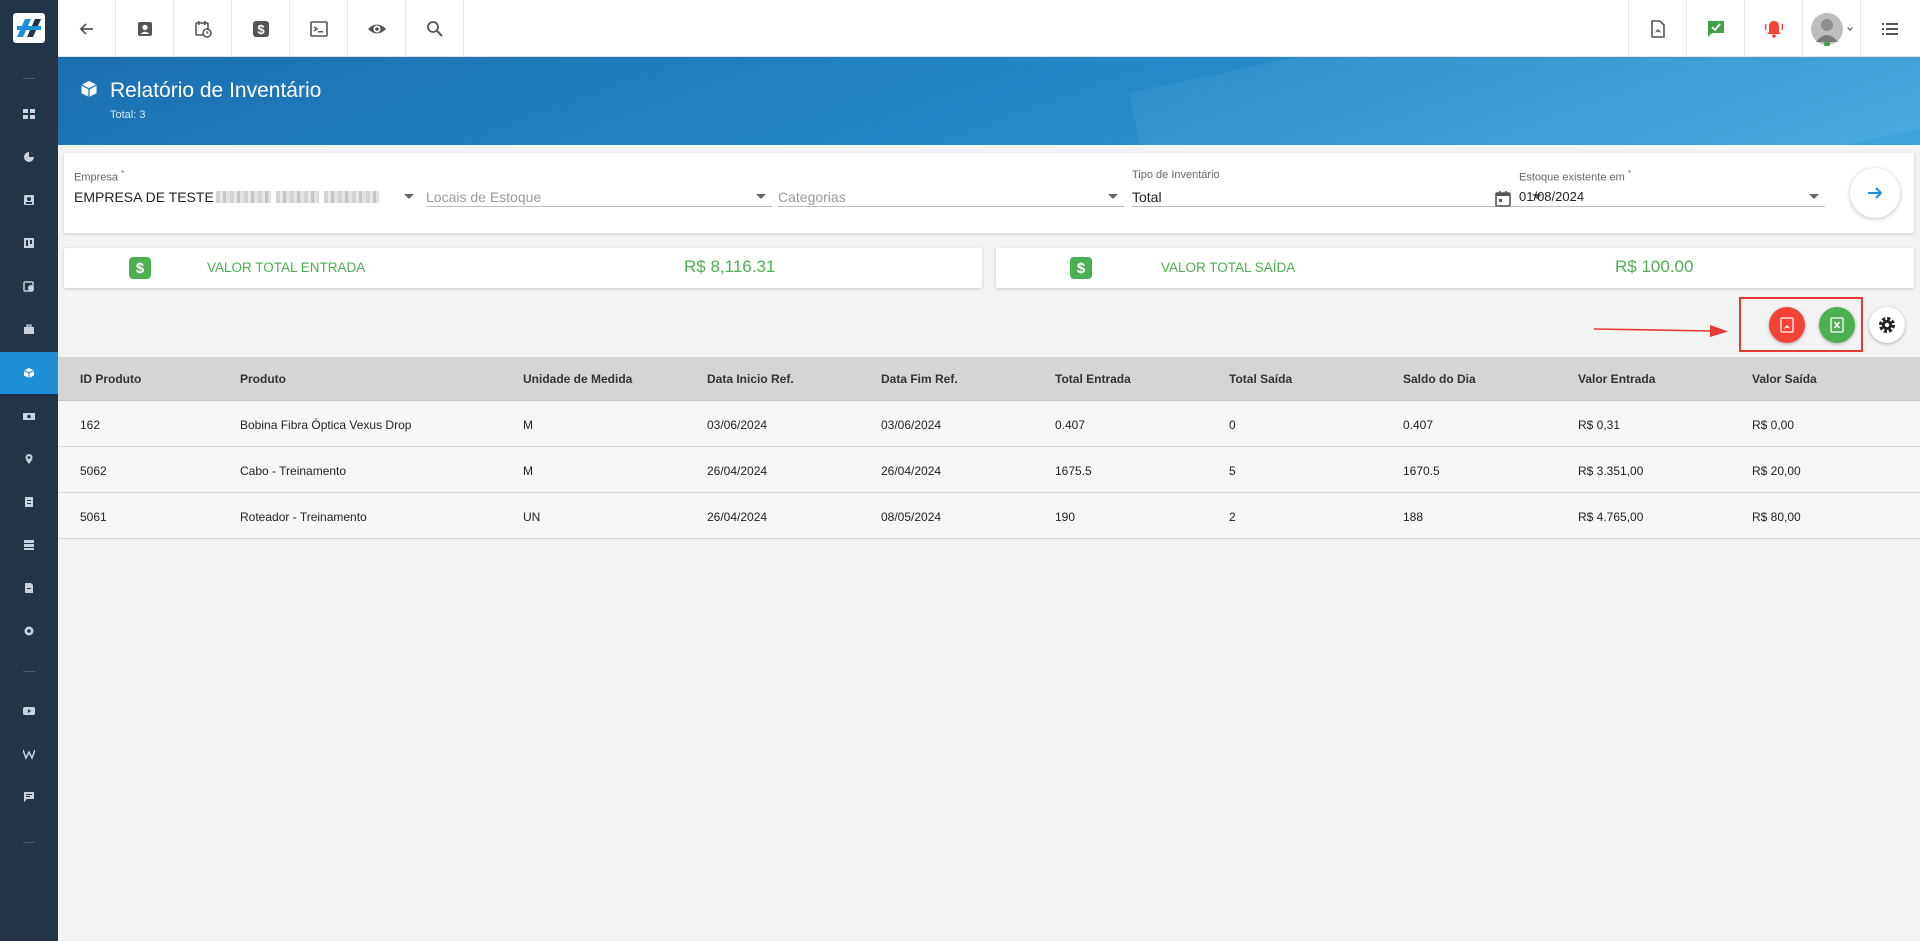 The width and height of the screenshot is (1920, 941). What do you see at coordinates (128, 115) in the screenshot?
I see `total-count: Total: 3` at bounding box center [128, 115].